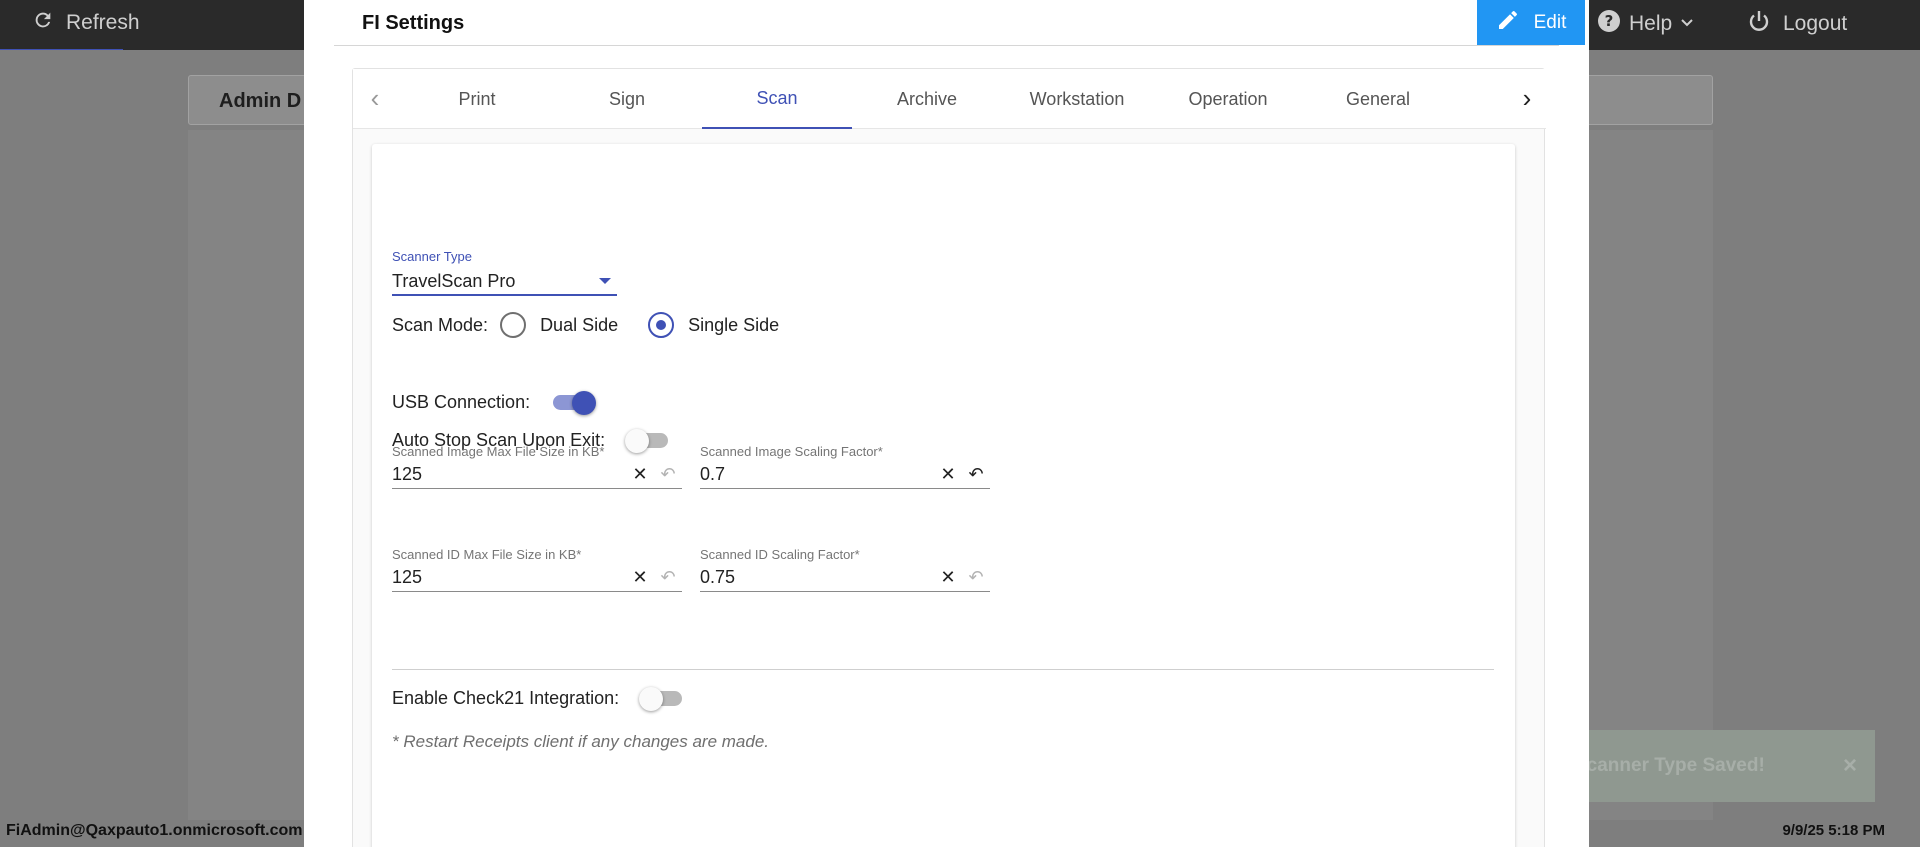 This screenshot has height=847, width=1920. I want to click on tab-print: Print, so click(477, 99).